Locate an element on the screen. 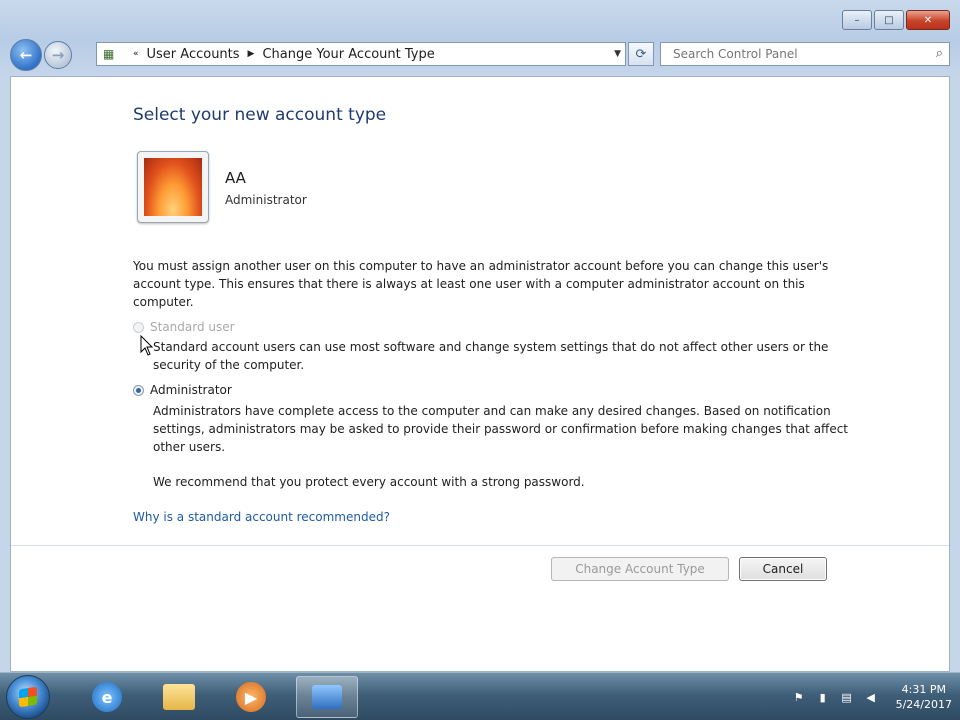 Image resolution: width=960 pixels, height=720 pixels. start-button is located at coordinates (28, 697).